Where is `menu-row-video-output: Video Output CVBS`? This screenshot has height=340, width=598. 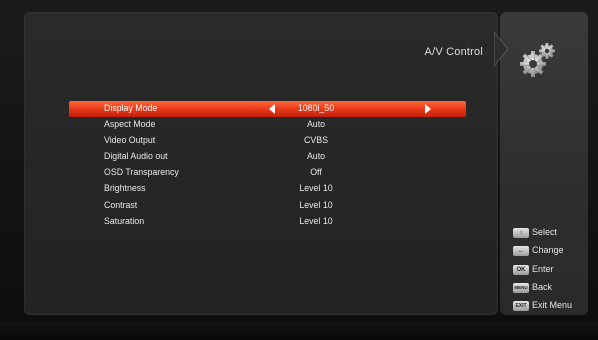
menu-row-video-output: Video Output CVBS is located at coordinates (267, 141).